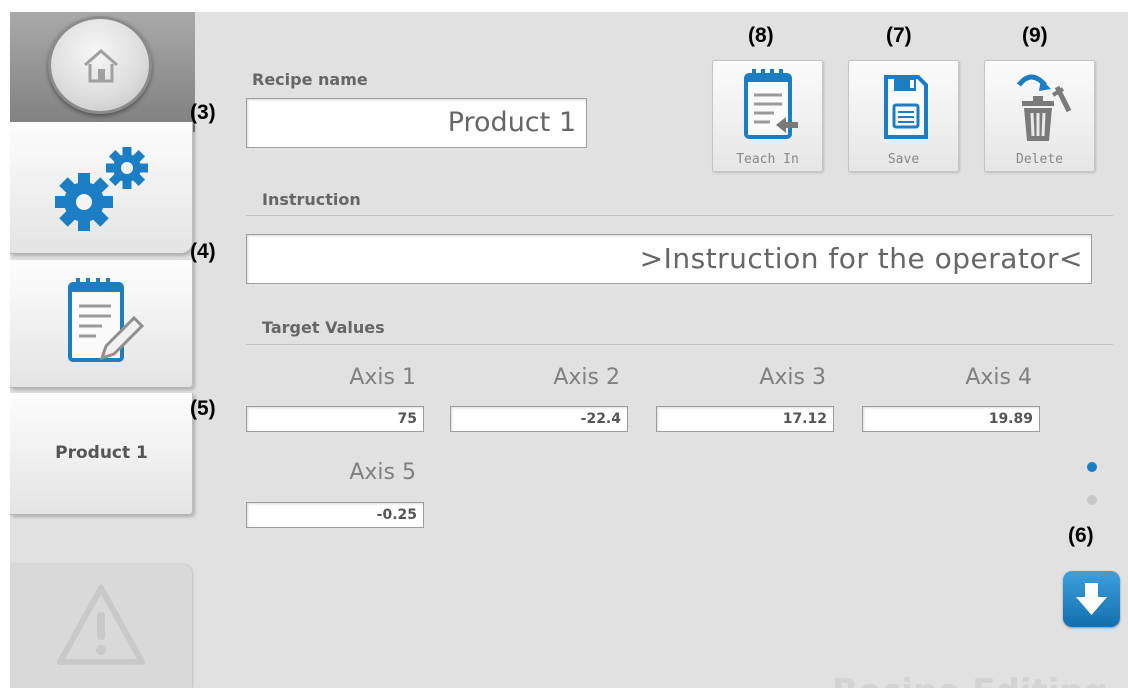  I want to click on delete-icon, so click(1043, 107).